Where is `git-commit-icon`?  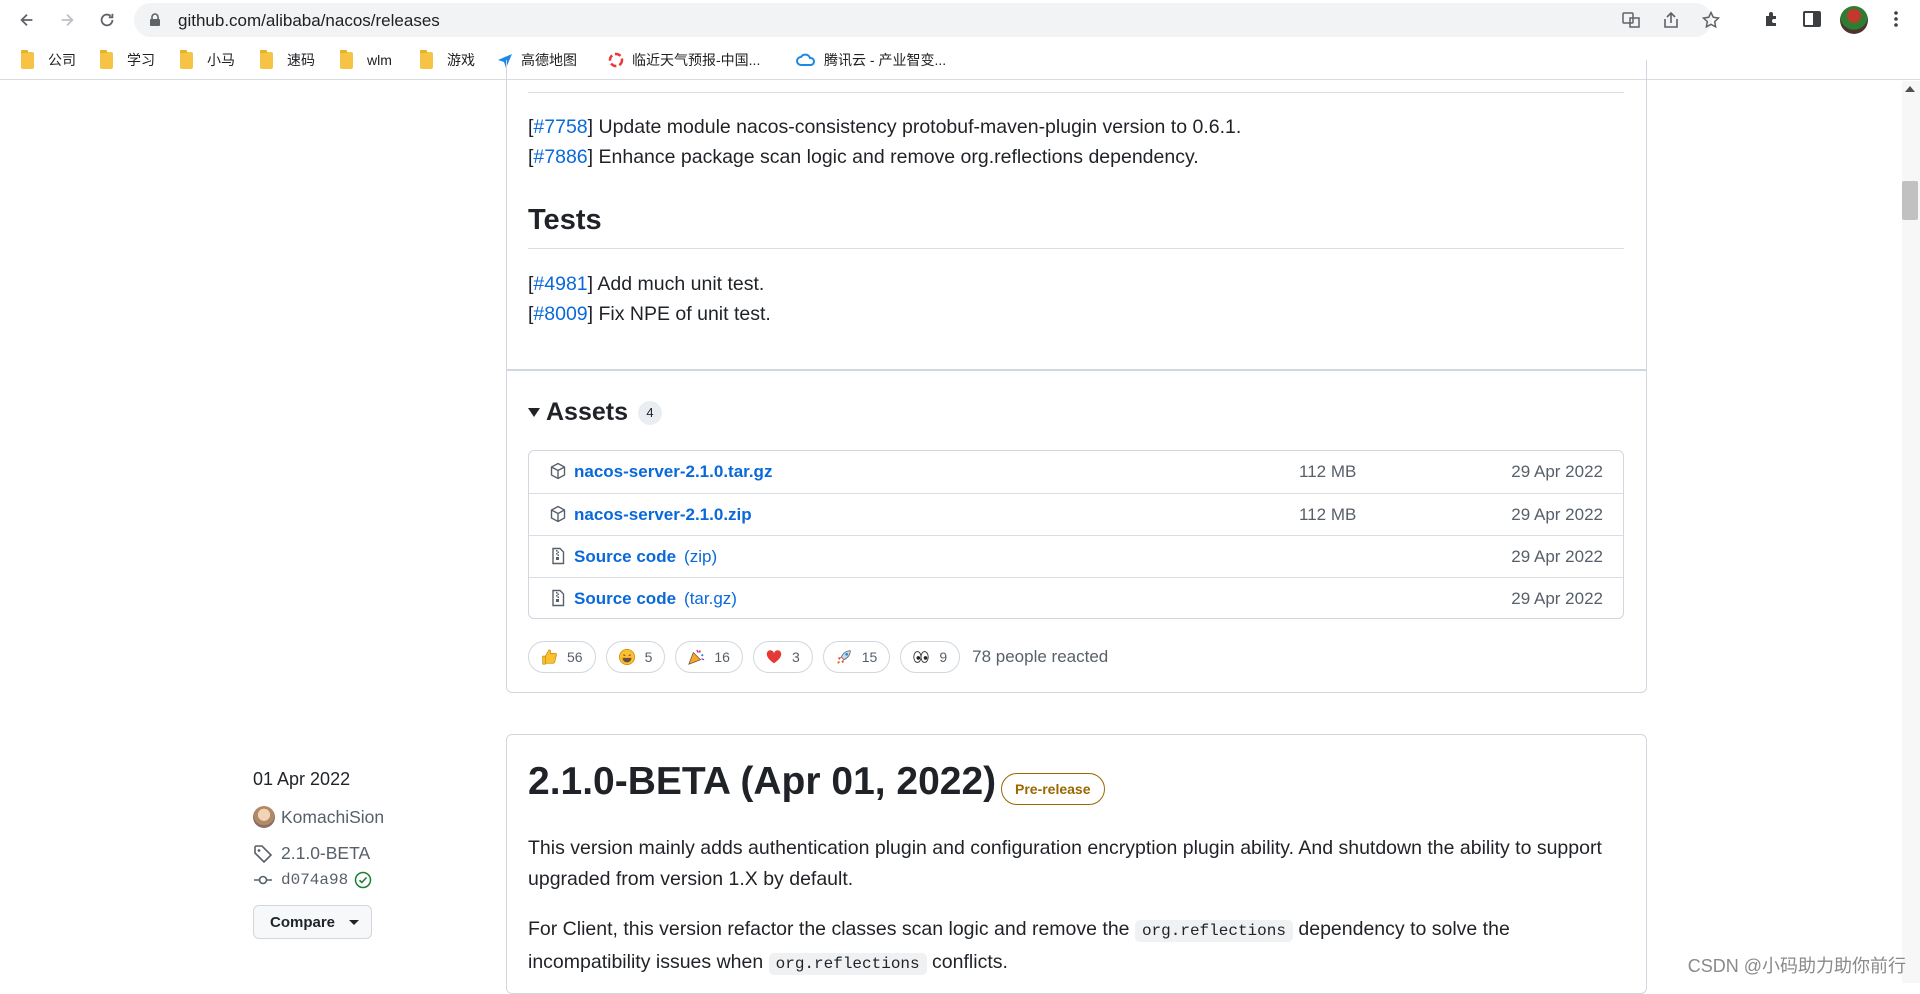 git-commit-icon is located at coordinates (263, 880).